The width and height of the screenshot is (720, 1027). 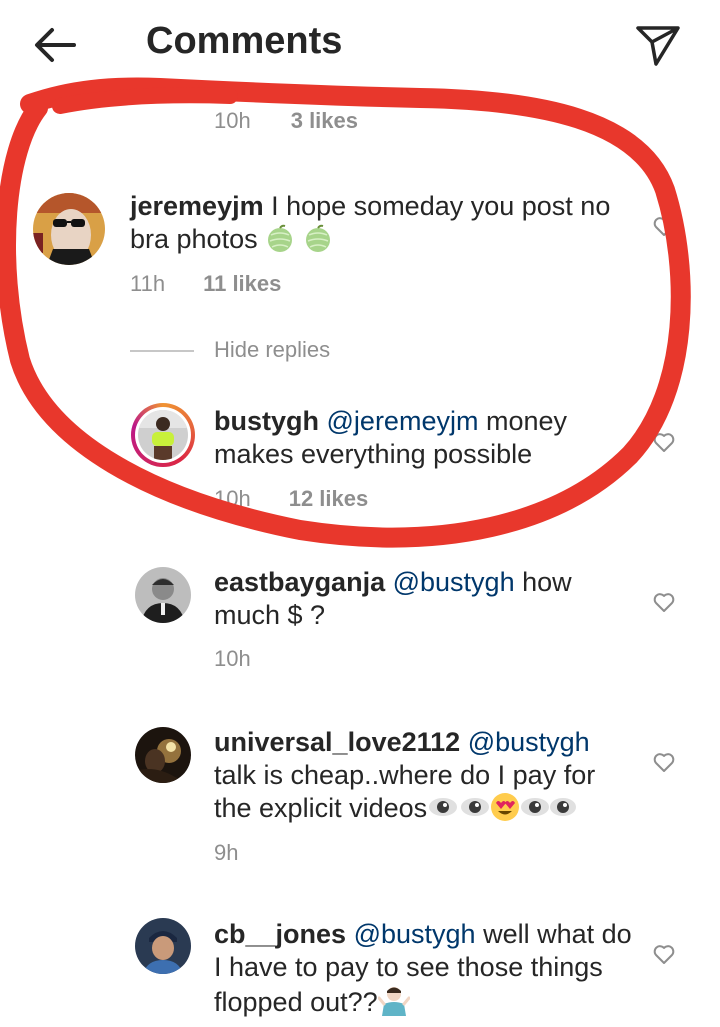 I want to click on share-button, so click(x=658, y=44).